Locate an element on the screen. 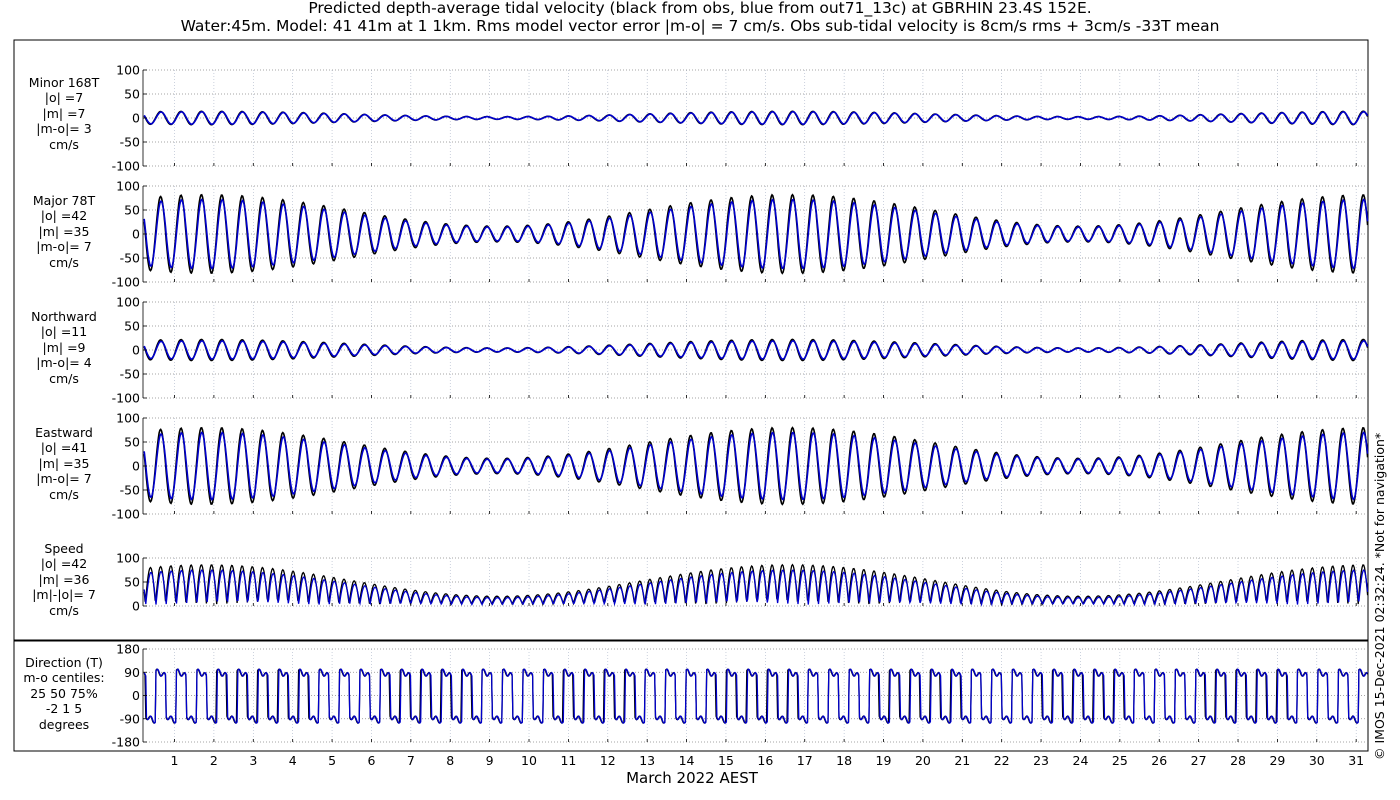  x-tick-label: 3 is located at coordinates (253, 760).